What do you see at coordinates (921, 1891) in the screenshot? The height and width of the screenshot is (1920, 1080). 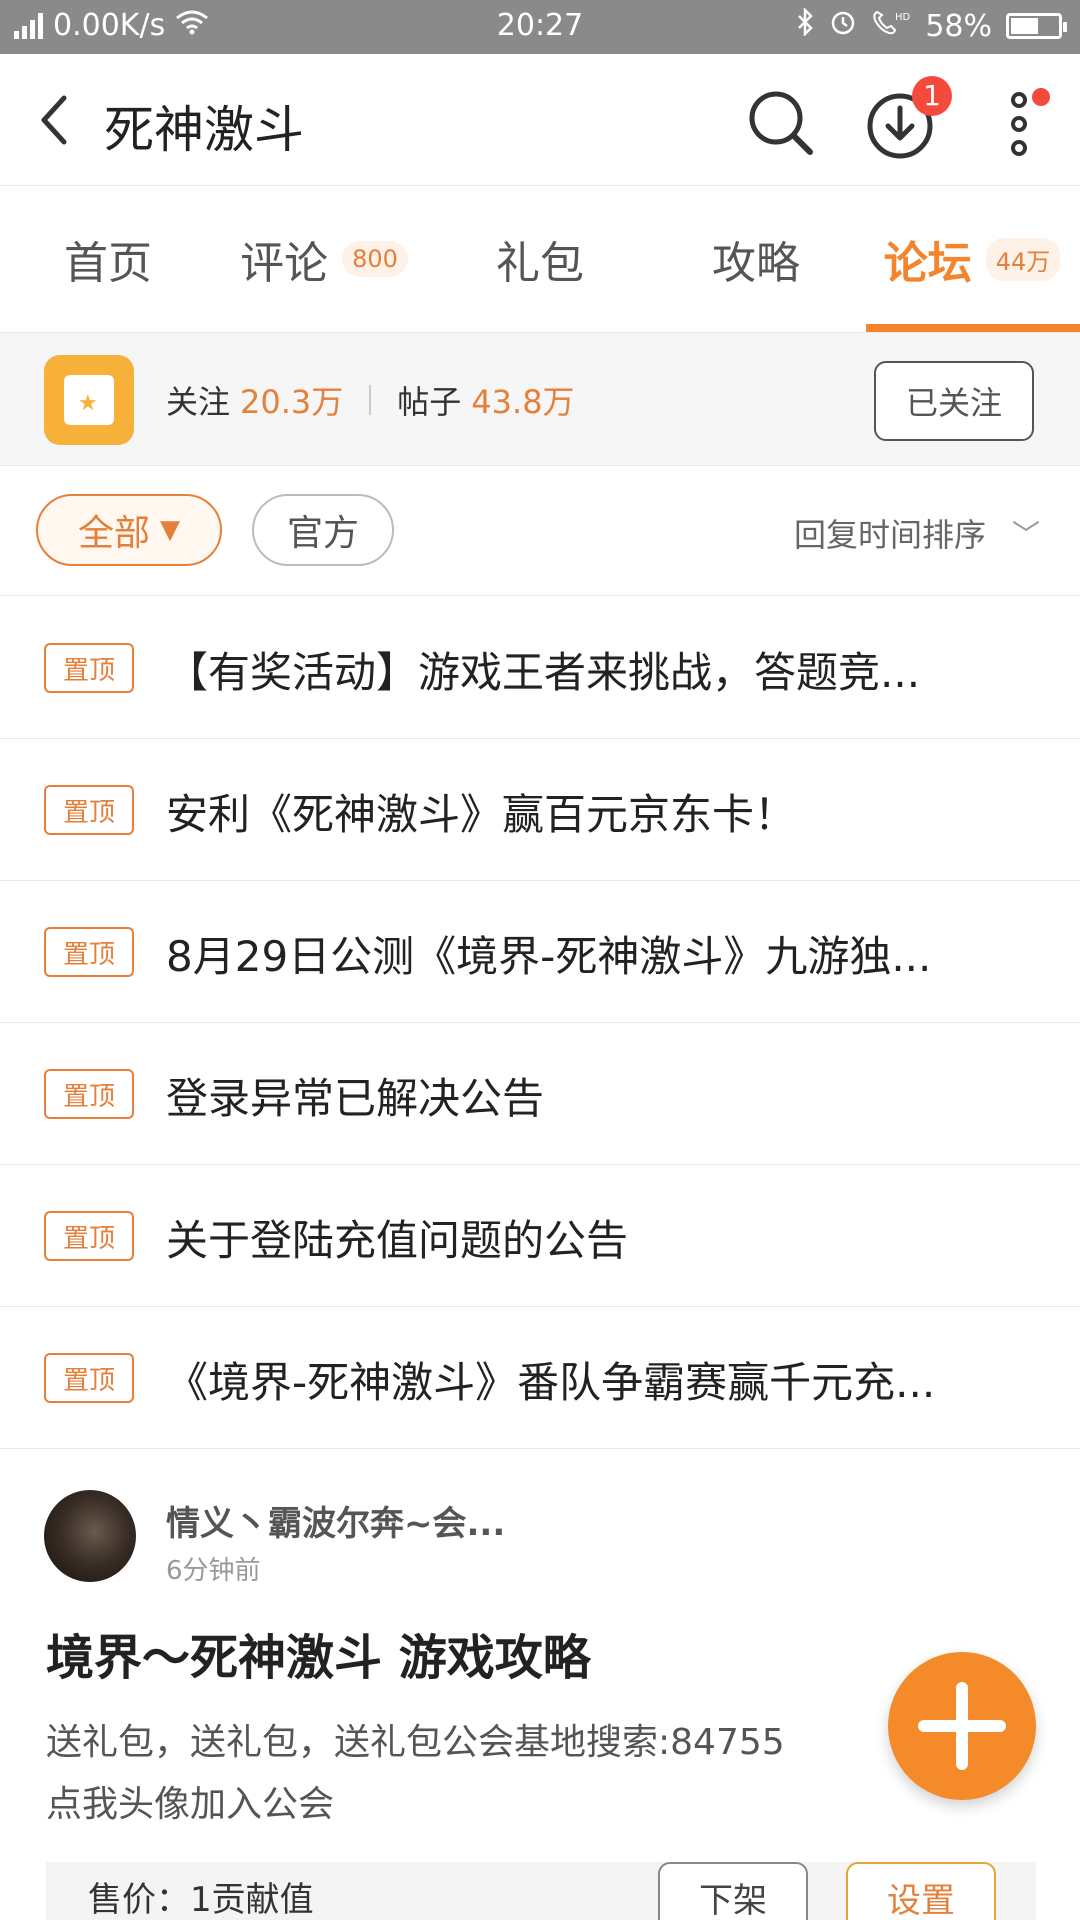 I see `settings-button: 设置` at bounding box center [921, 1891].